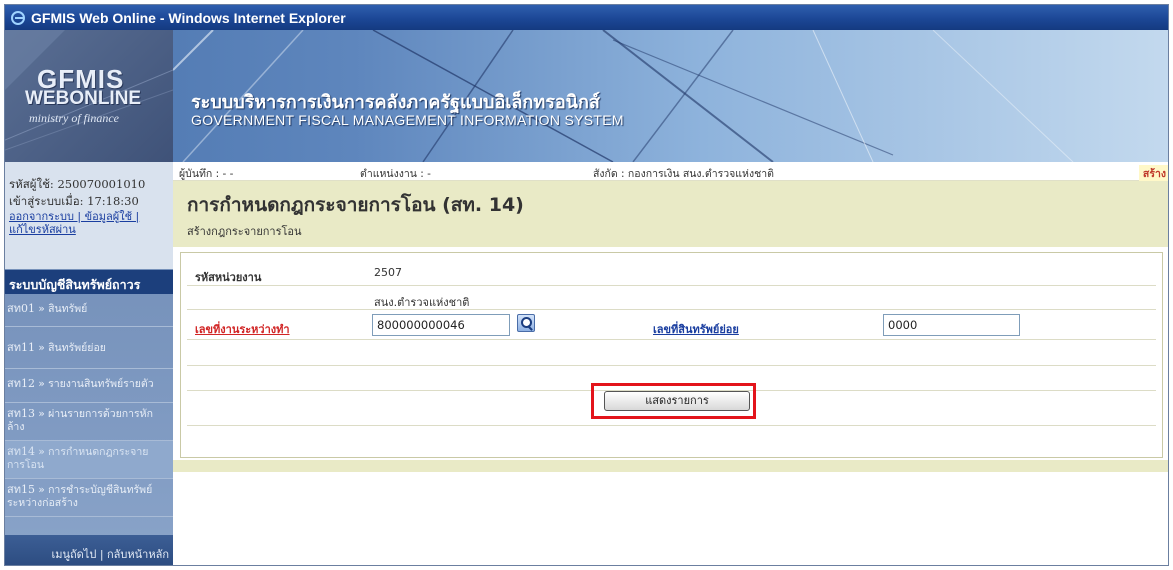  I want to click on affiliation-info: สังกัด : กองการเงิน สนง.ตำรวจแห่งชาติ, so click(683, 174).